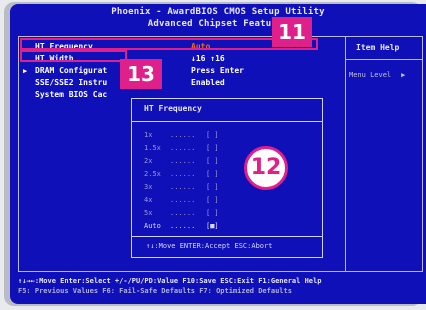  I want to click on item-help-title: Item Help, so click(378, 47).